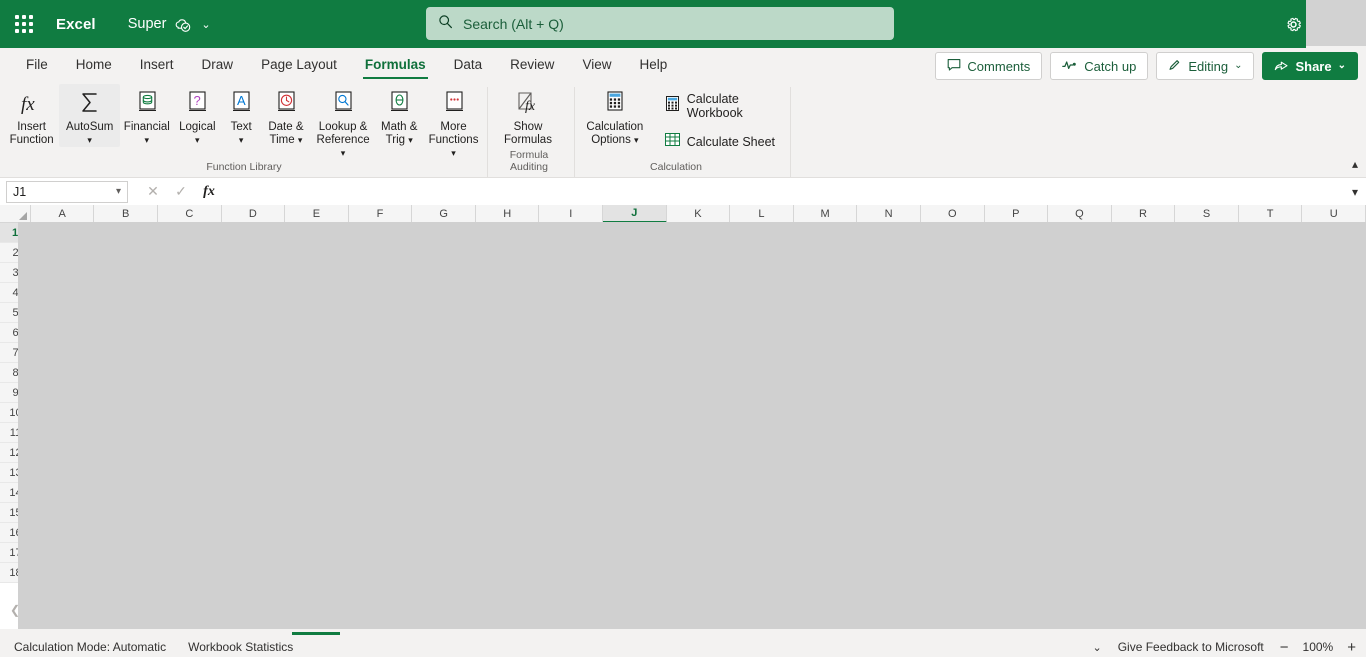 The width and height of the screenshot is (1366, 657). What do you see at coordinates (343, 127) in the screenshot?
I see `lookup-label: Lookup &` at bounding box center [343, 127].